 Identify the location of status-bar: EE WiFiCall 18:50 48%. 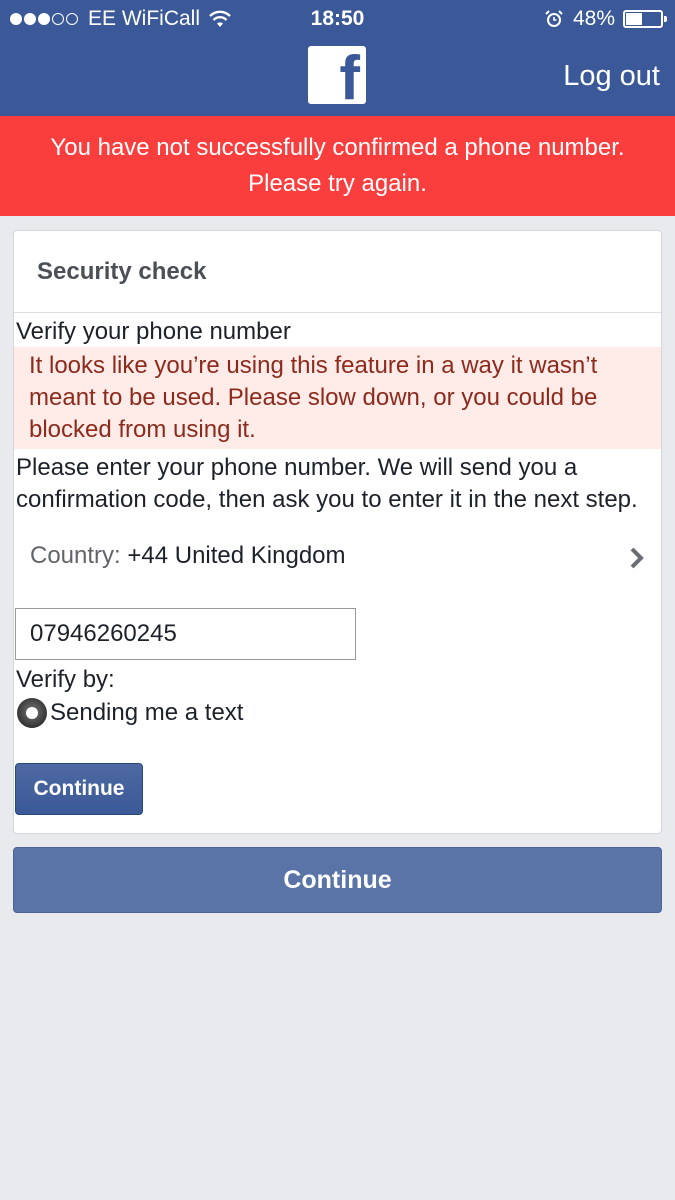
(337, 19).